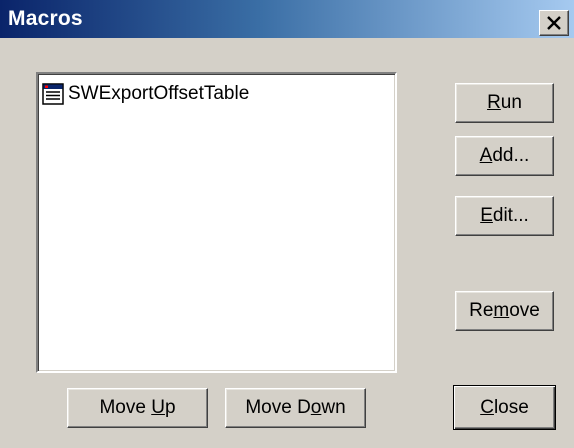 This screenshot has width=574, height=448. What do you see at coordinates (333, 407) in the screenshot?
I see `move-down-label-post: wn` at bounding box center [333, 407].